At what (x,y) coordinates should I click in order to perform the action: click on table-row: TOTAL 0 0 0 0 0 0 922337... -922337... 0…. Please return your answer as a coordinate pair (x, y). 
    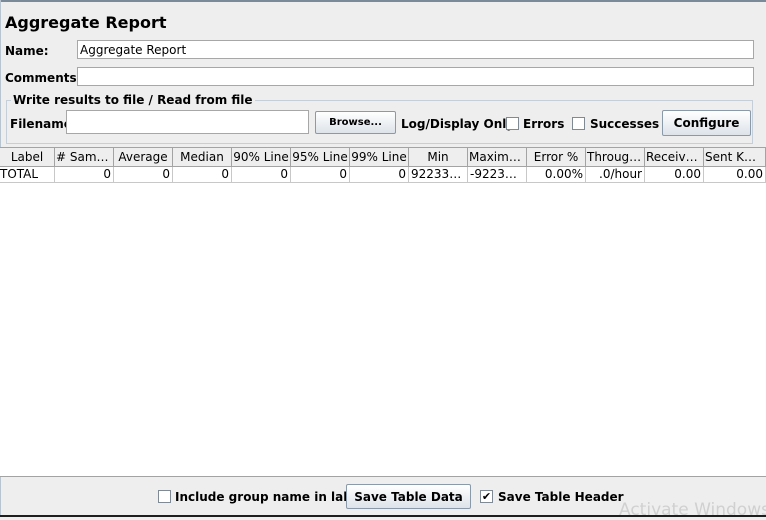
    Looking at the image, I should click on (383, 175).